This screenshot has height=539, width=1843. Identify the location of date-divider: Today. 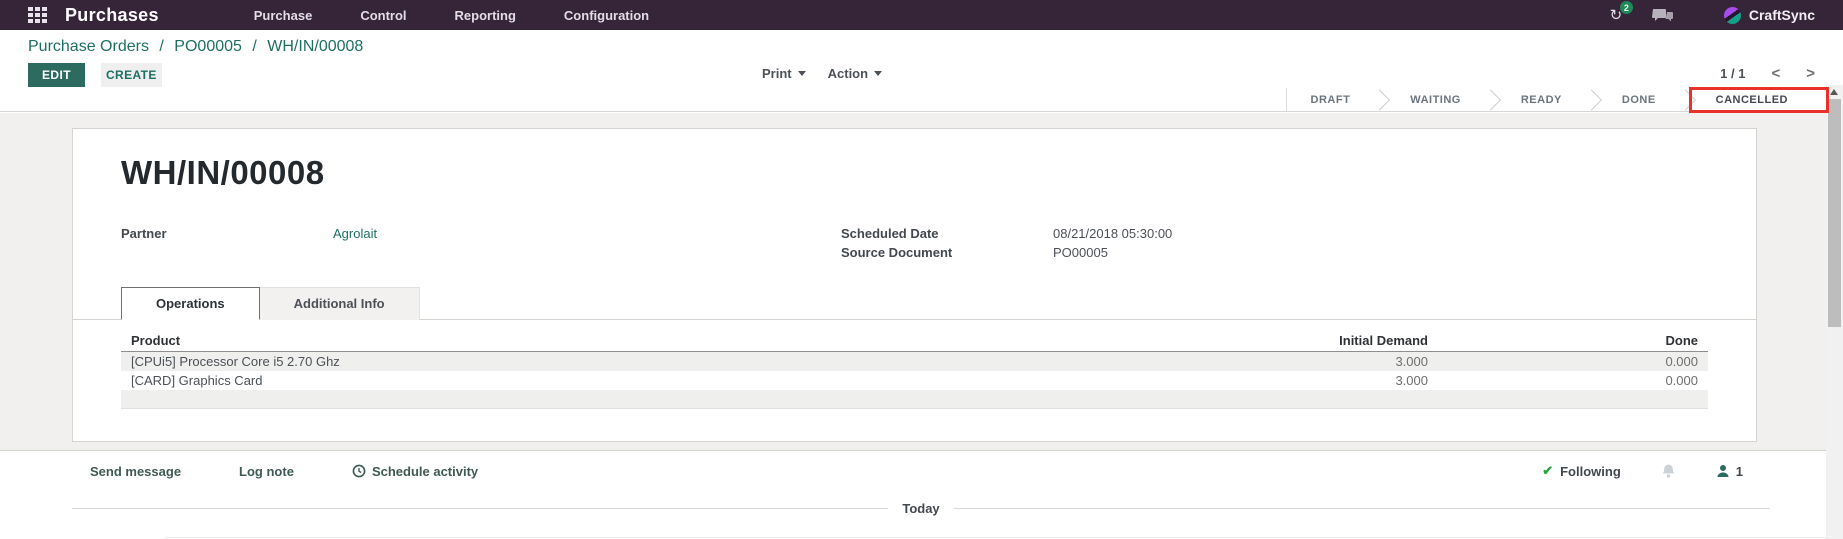
(921, 508).